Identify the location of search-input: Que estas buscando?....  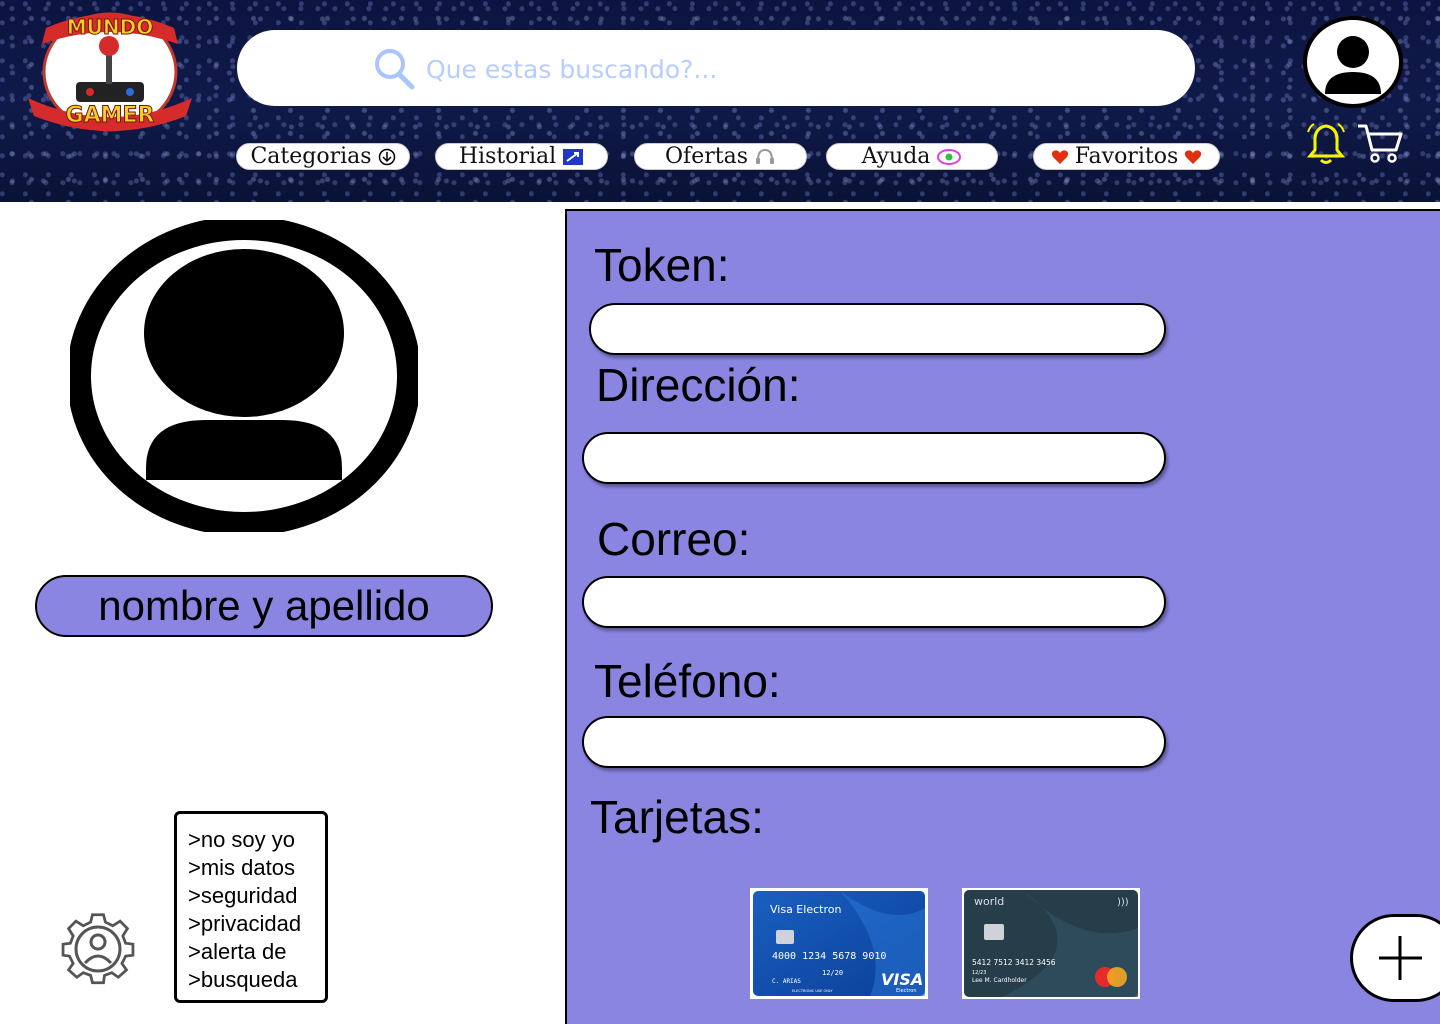
(562, 69).